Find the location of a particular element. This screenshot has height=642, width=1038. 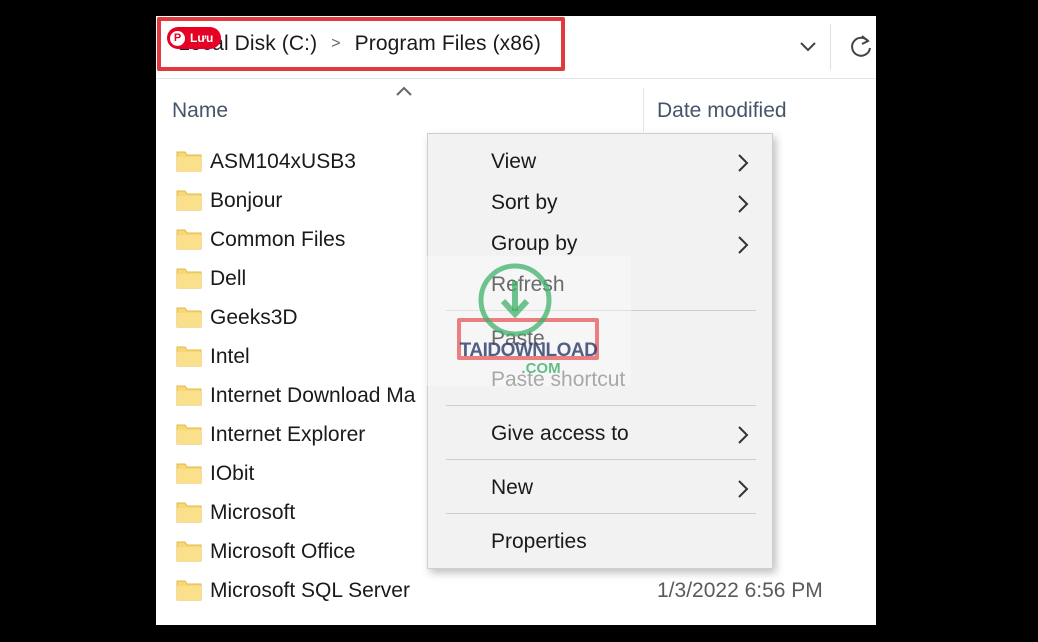

file-name: Dell is located at coordinates (228, 278).